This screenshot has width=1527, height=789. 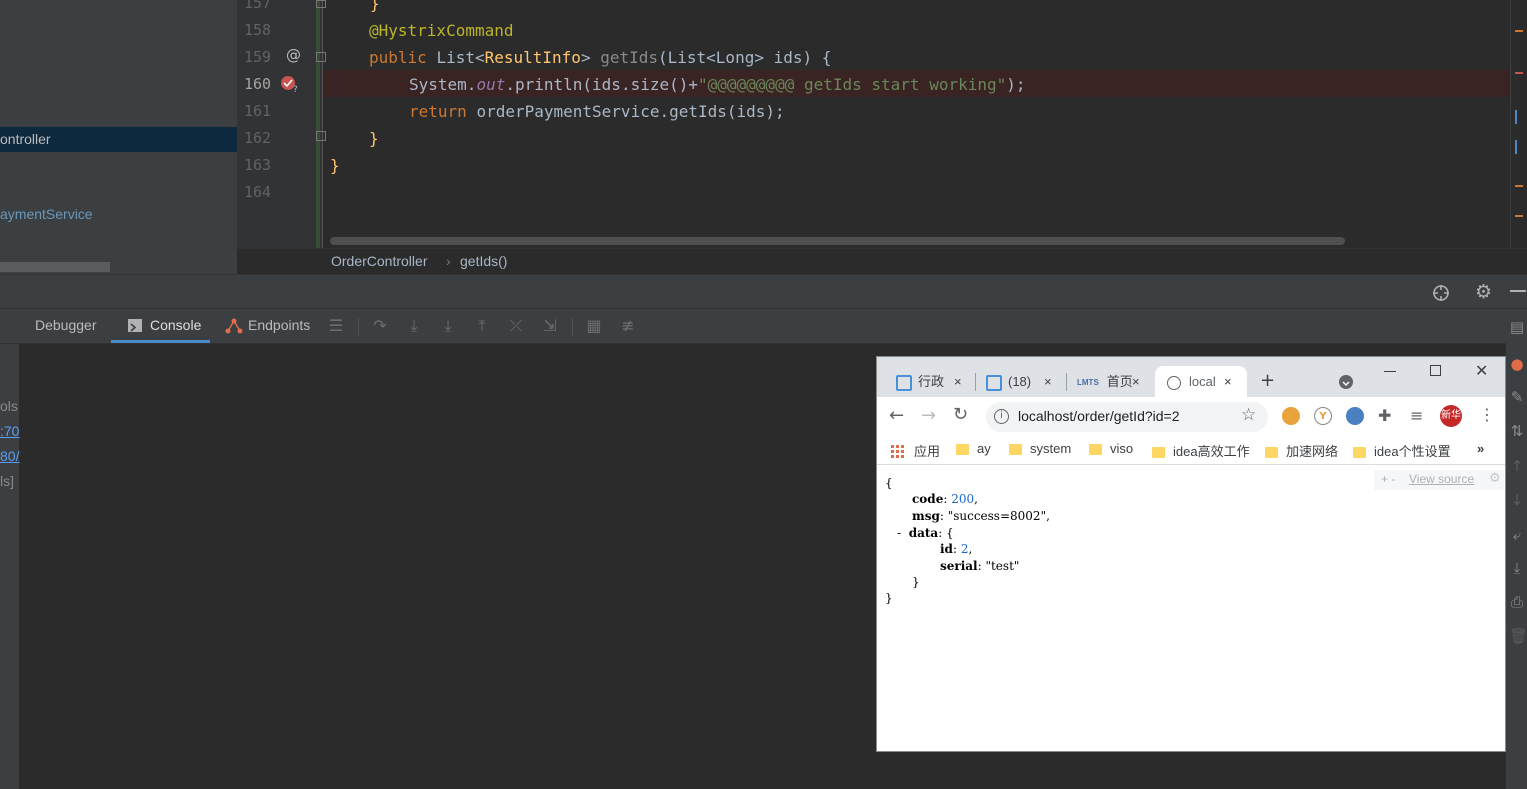 What do you see at coordinates (1267, 380) in the screenshot?
I see `new-tab-button: +` at bounding box center [1267, 380].